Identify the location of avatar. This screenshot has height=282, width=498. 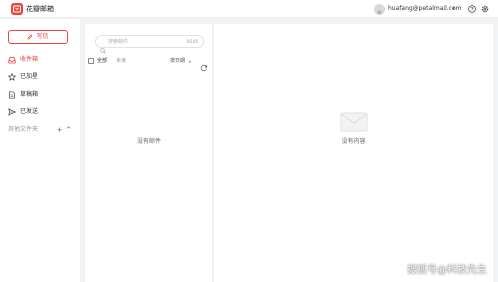
(379, 9).